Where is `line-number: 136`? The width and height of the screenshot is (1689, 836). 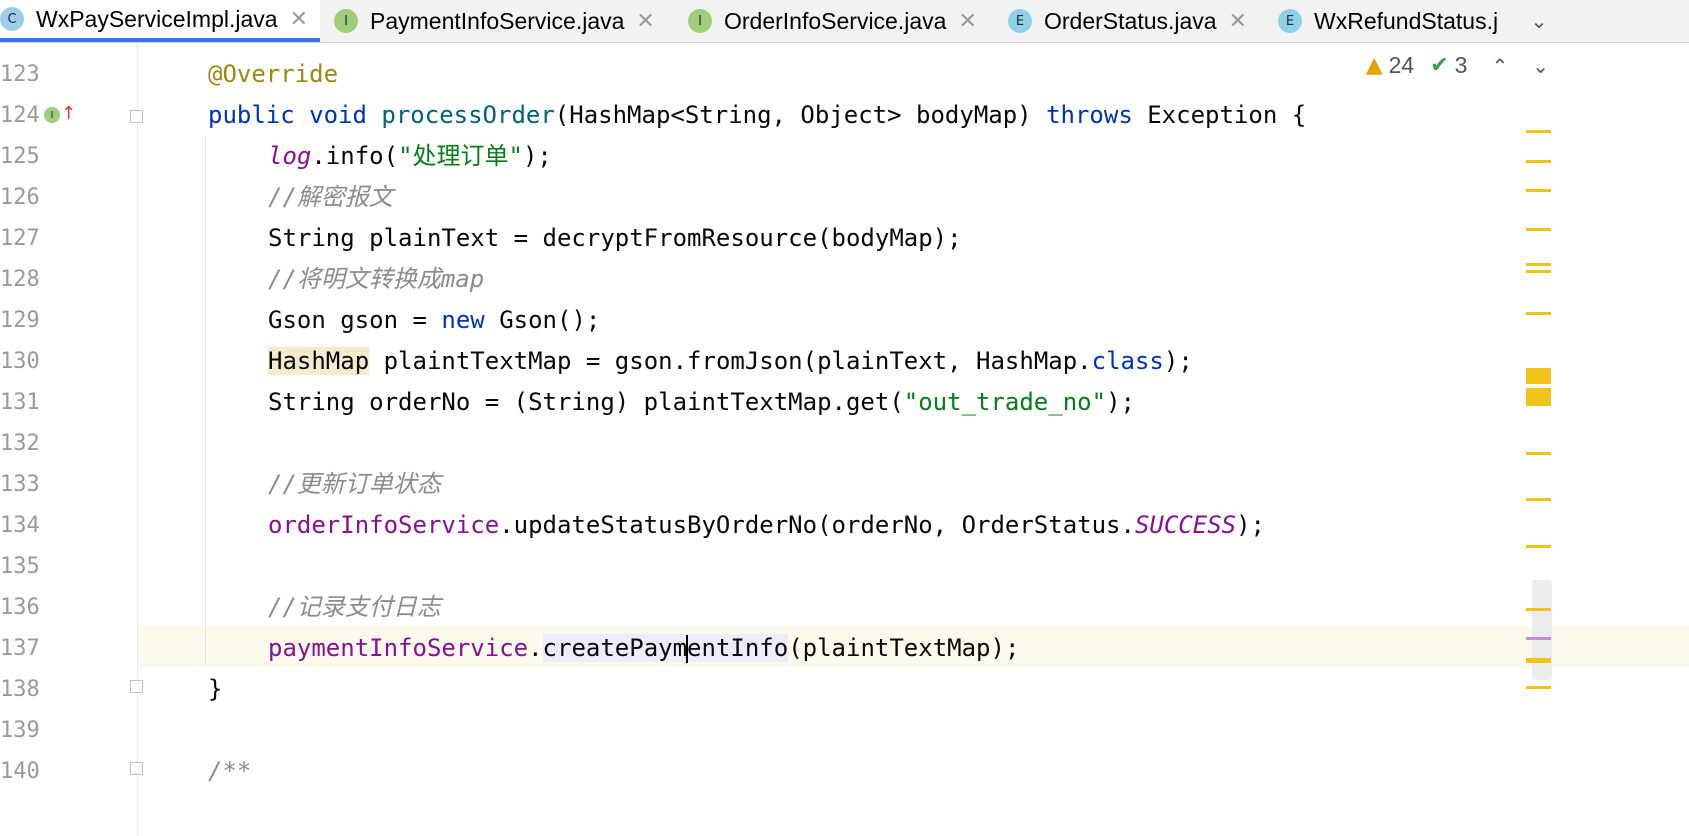 line-number: 136 is located at coordinates (20, 607).